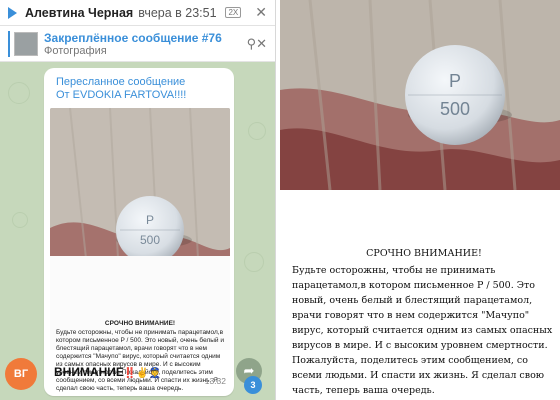  Describe the element at coordinates (21, 374) in the screenshot. I see `avatar: ВГ` at that location.